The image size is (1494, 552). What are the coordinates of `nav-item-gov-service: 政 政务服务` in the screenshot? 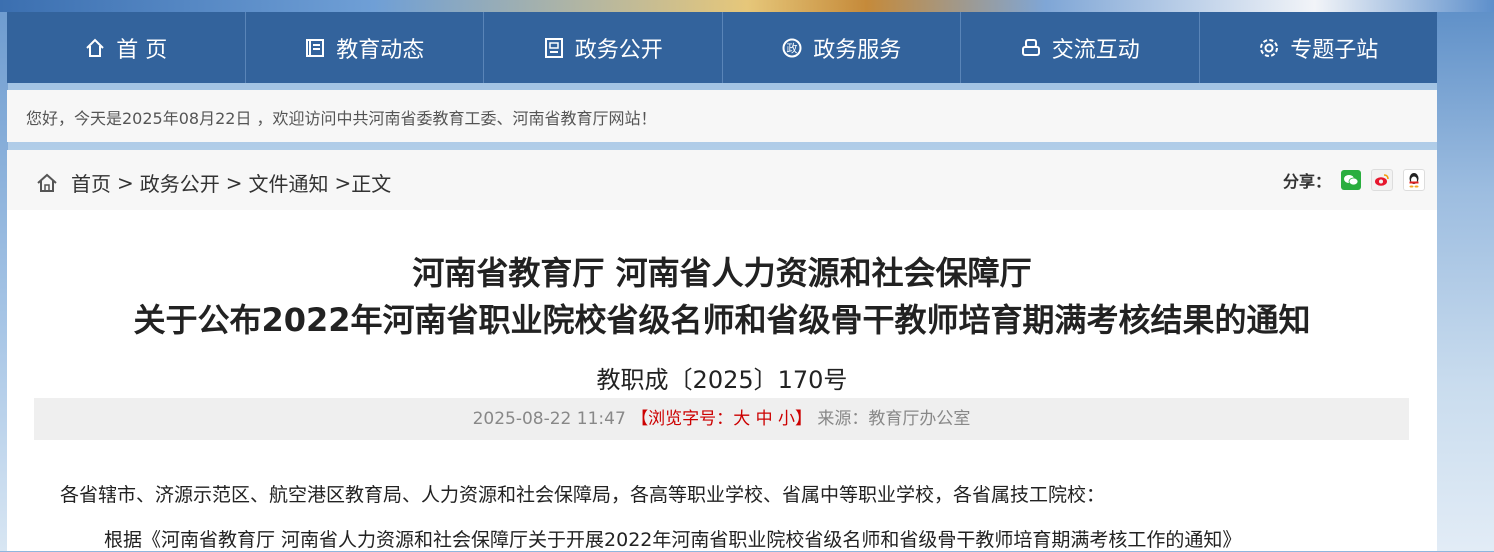 It's located at (842, 47).